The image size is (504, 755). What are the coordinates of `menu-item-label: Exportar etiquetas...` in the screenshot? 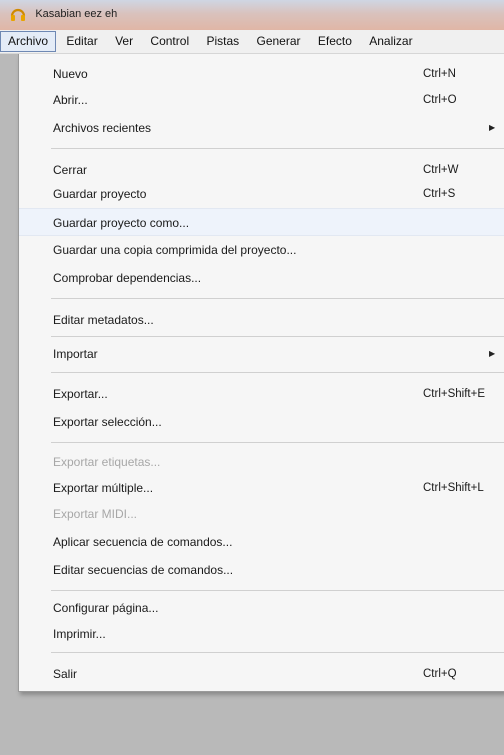 It's located at (107, 462).